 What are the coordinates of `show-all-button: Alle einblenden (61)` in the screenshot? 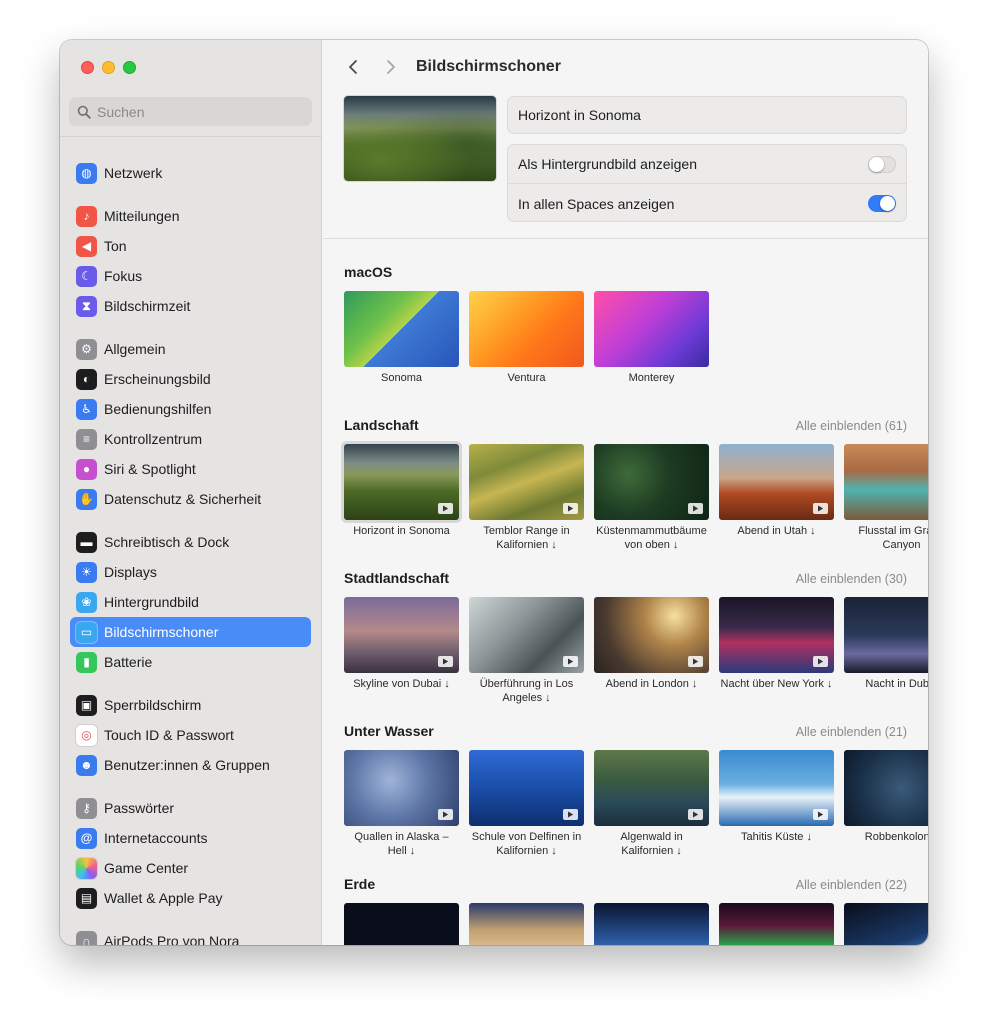 It's located at (851, 426).